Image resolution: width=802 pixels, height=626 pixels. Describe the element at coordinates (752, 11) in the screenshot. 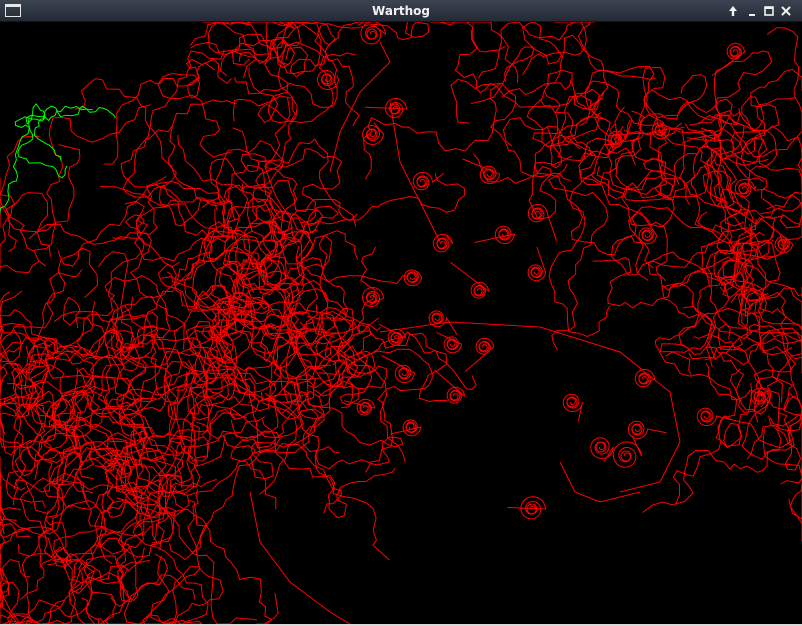

I see `minimize-icon` at that location.